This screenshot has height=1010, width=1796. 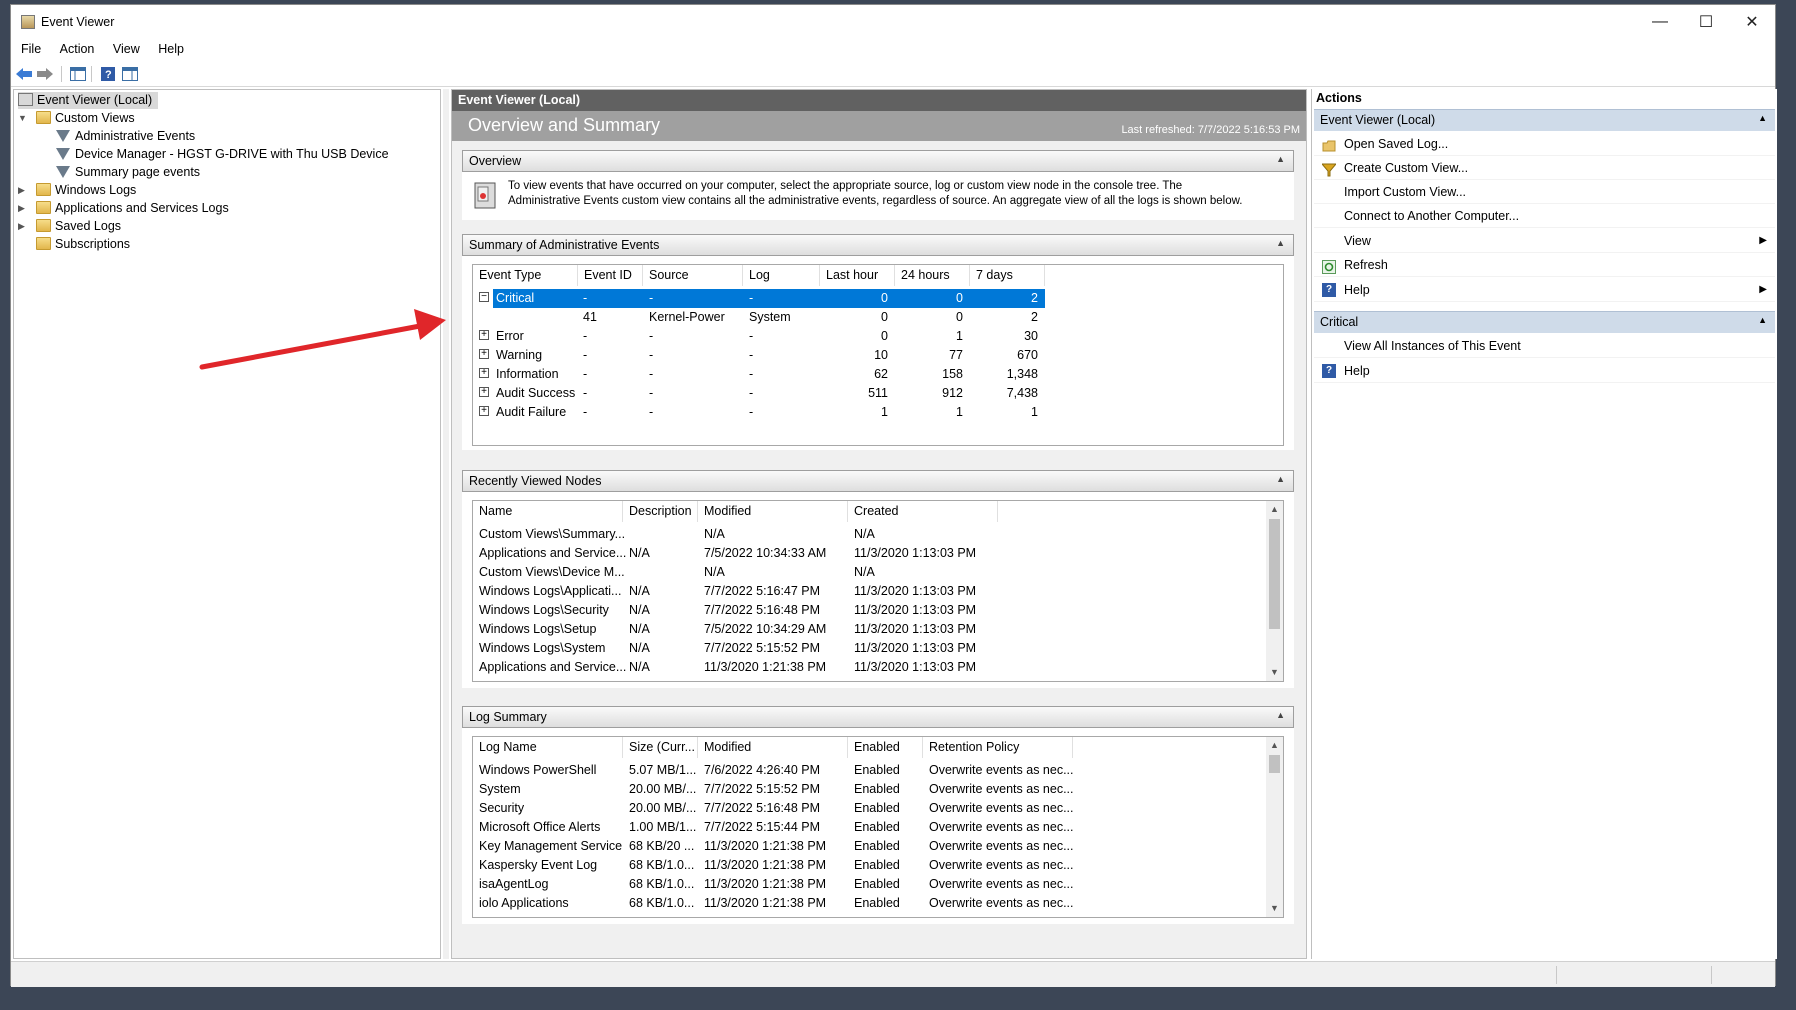 I want to click on summary-row-information: + Information - - - 62 158 1,348, so click(x=759, y=374).